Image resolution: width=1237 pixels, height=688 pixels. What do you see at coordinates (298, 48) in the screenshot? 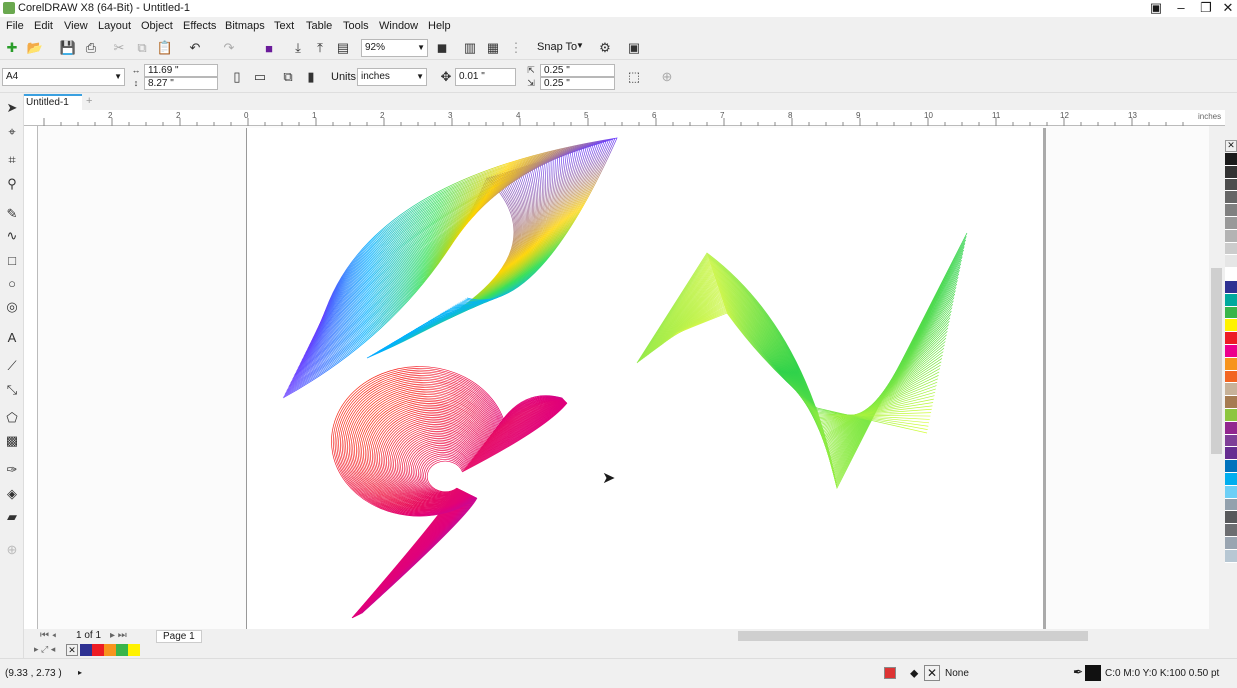
I see `import-icon: ⤓` at bounding box center [298, 48].